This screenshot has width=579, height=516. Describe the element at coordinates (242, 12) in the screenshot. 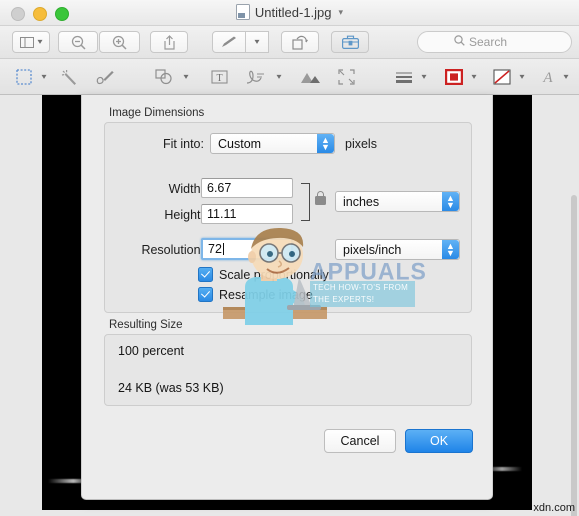

I see `document-icon` at that location.